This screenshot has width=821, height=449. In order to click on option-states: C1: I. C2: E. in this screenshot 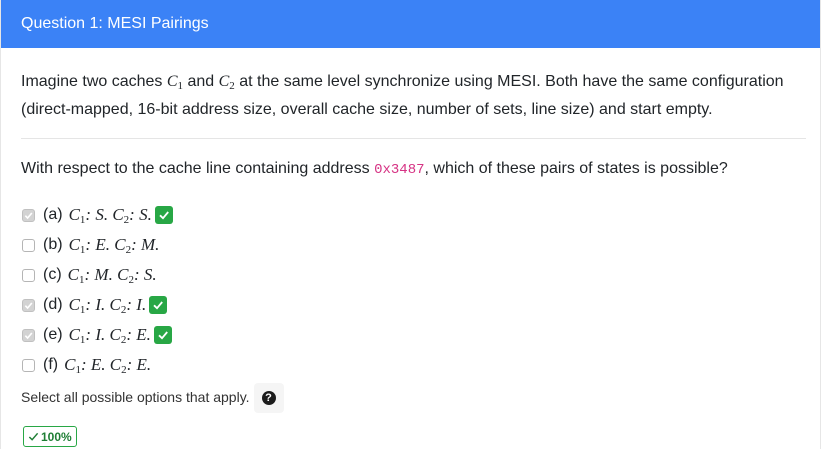, I will do `click(109, 335)`.